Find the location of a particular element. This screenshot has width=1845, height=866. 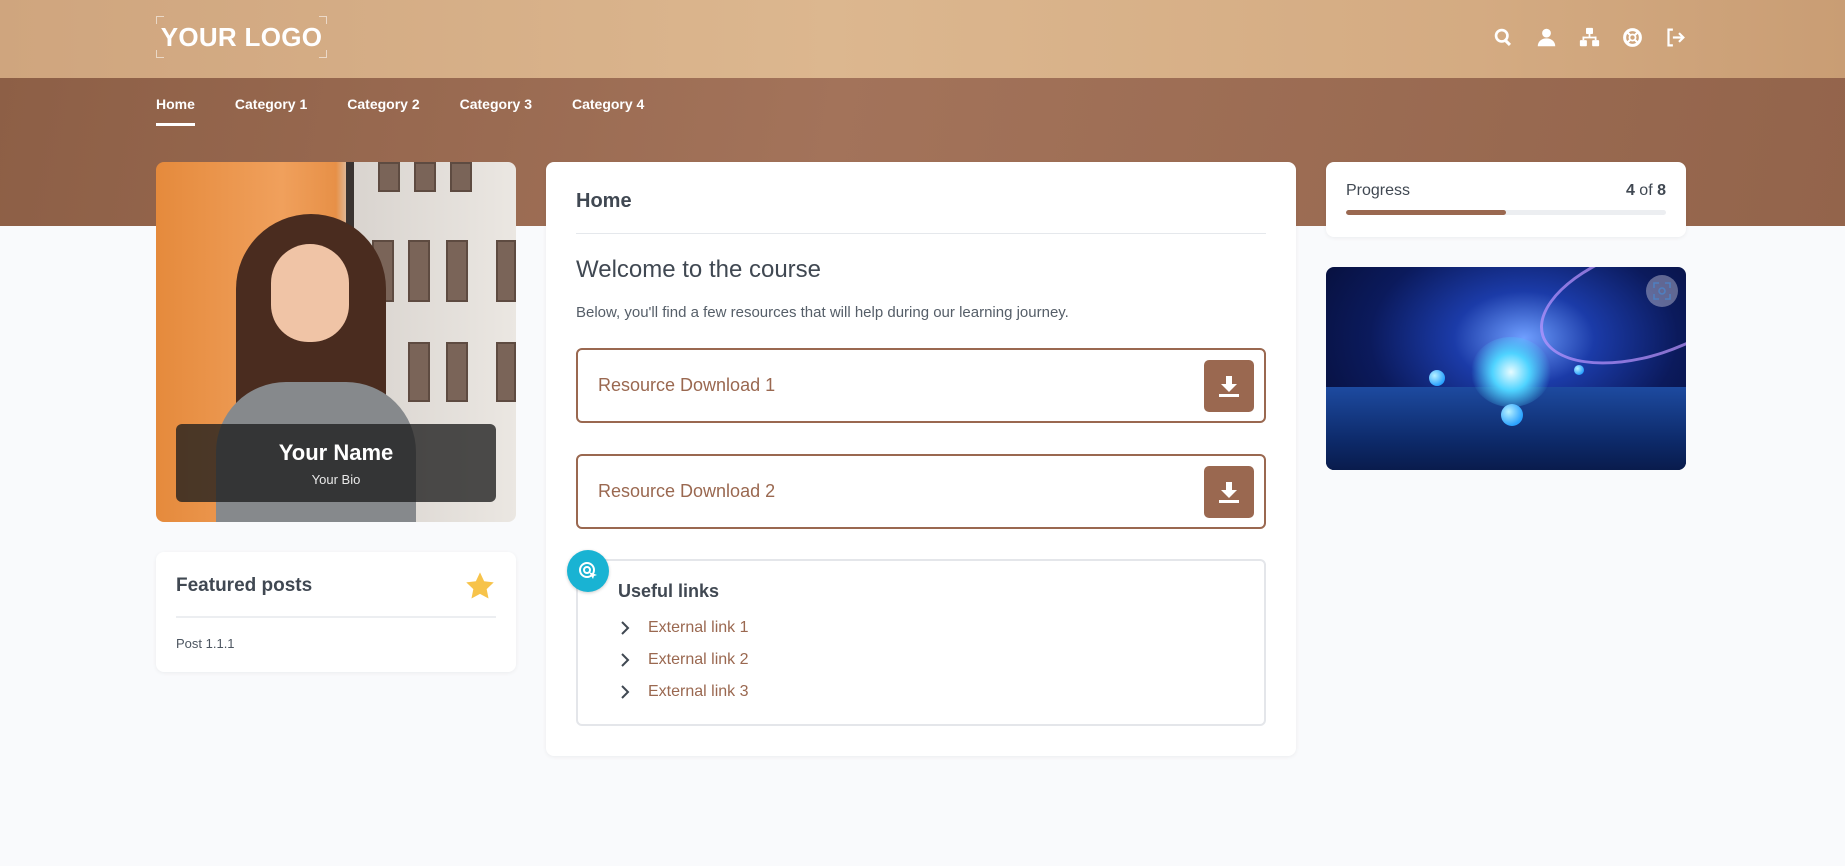

external-link-label: External link 3 is located at coordinates (698, 691).